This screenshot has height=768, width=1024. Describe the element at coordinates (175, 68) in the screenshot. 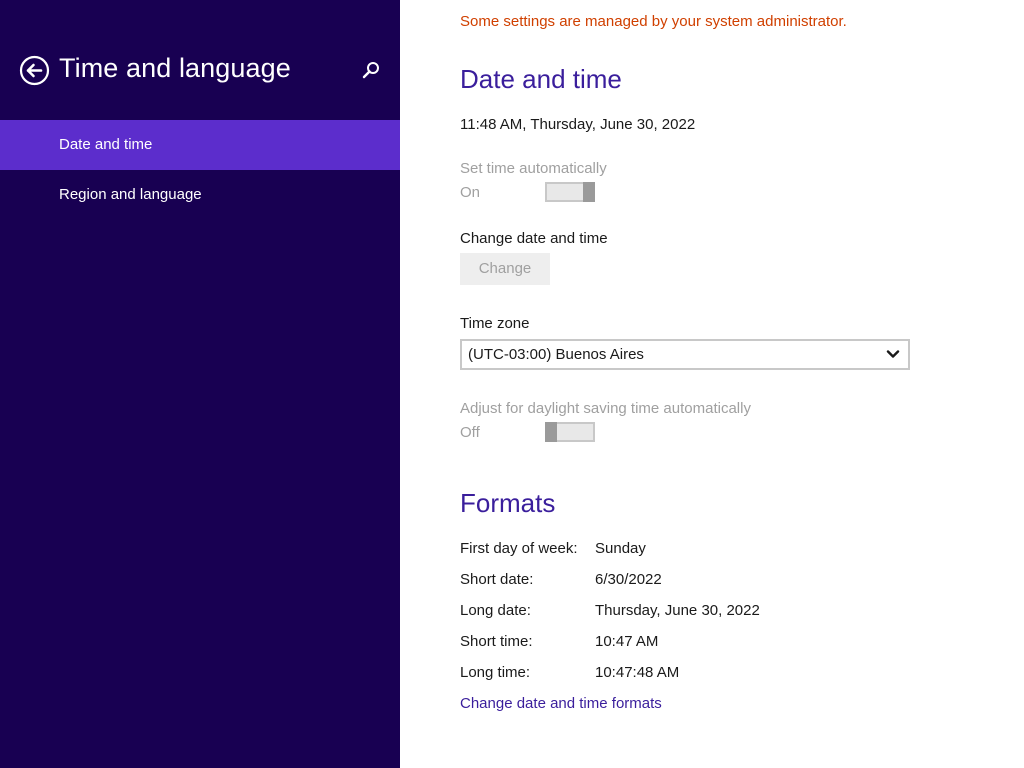

I see `page-title: Time and language` at that location.